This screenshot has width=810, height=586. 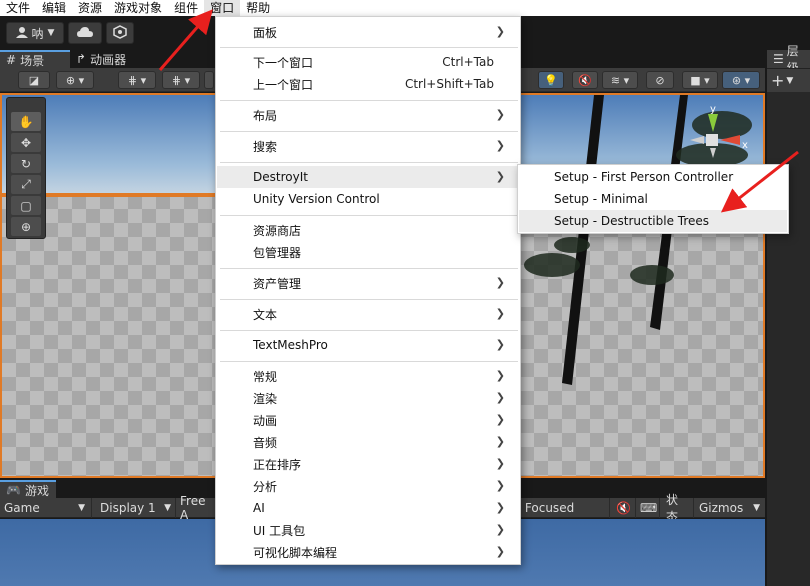 I want to click on visibility-toggle: ⊘, so click(x=660, y=80).